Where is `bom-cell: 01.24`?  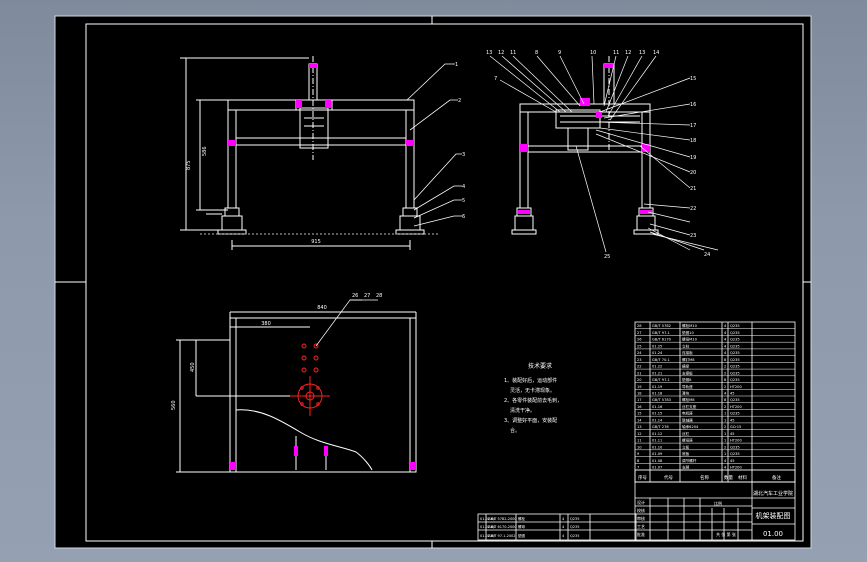 bom-cell: 01.24 is located at coordinates (657, 353).